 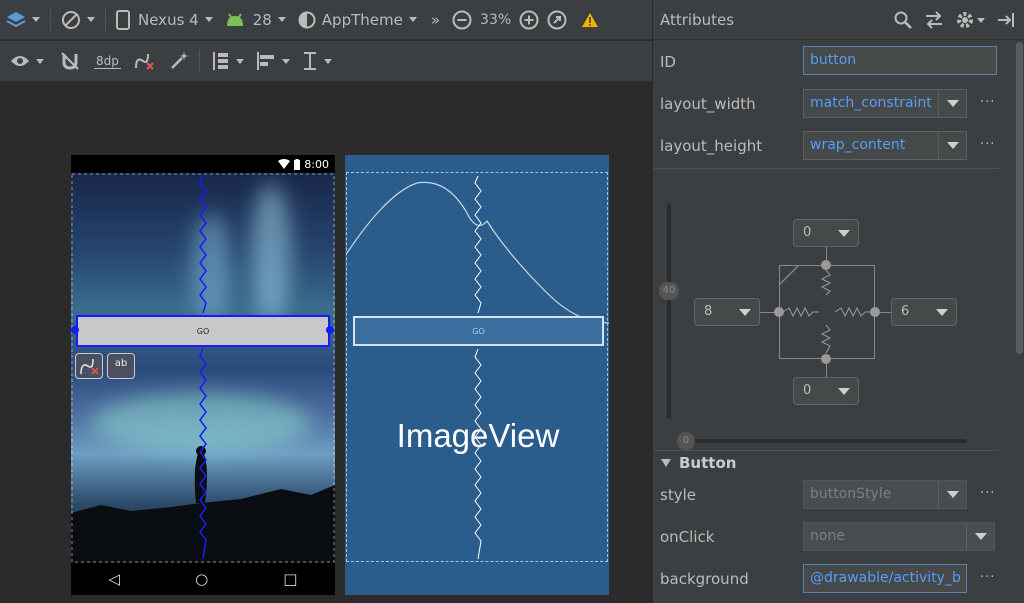 What do you see at coordinates (924, 312) in the screenshot?
I see `right-margin-select: 6` at bounding box center [924, 312].